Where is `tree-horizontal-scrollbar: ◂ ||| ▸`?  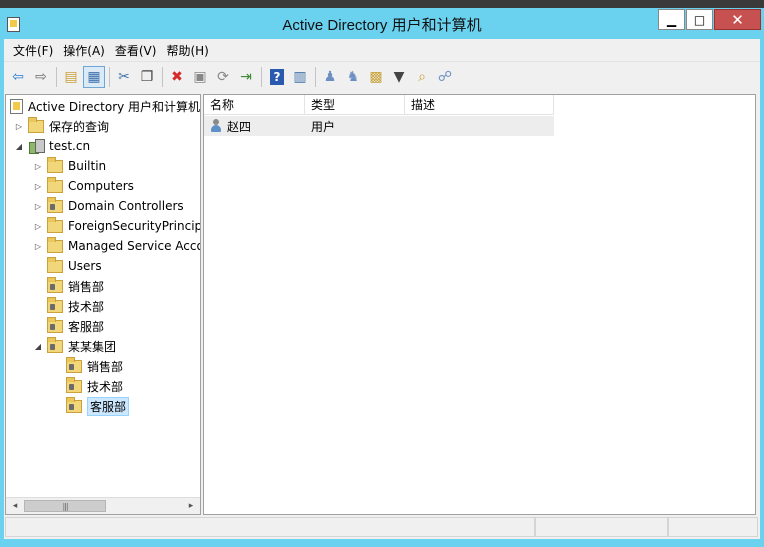
tree-horizontal-scrollbar: ◂ ||| ▸ is located at coordinates (103, 505).